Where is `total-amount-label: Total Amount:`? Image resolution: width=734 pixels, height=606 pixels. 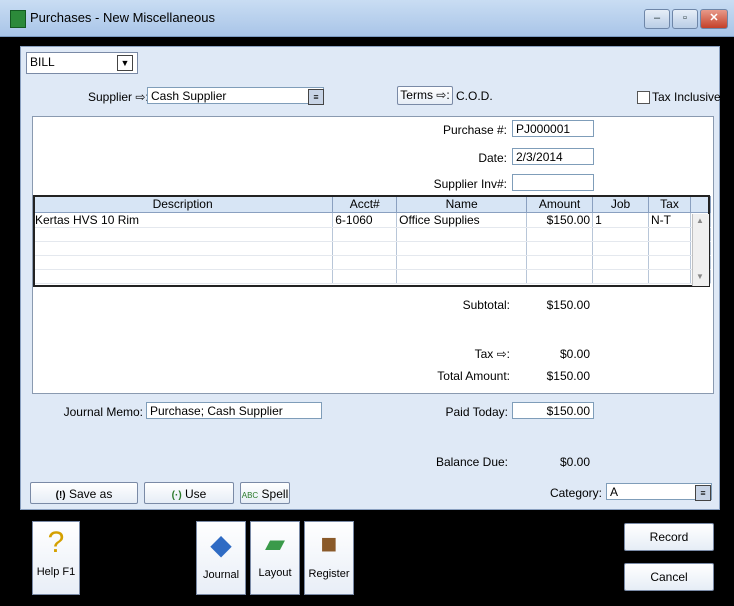 total-amount-label: Total Amount: is located at coordinates (473, 376).